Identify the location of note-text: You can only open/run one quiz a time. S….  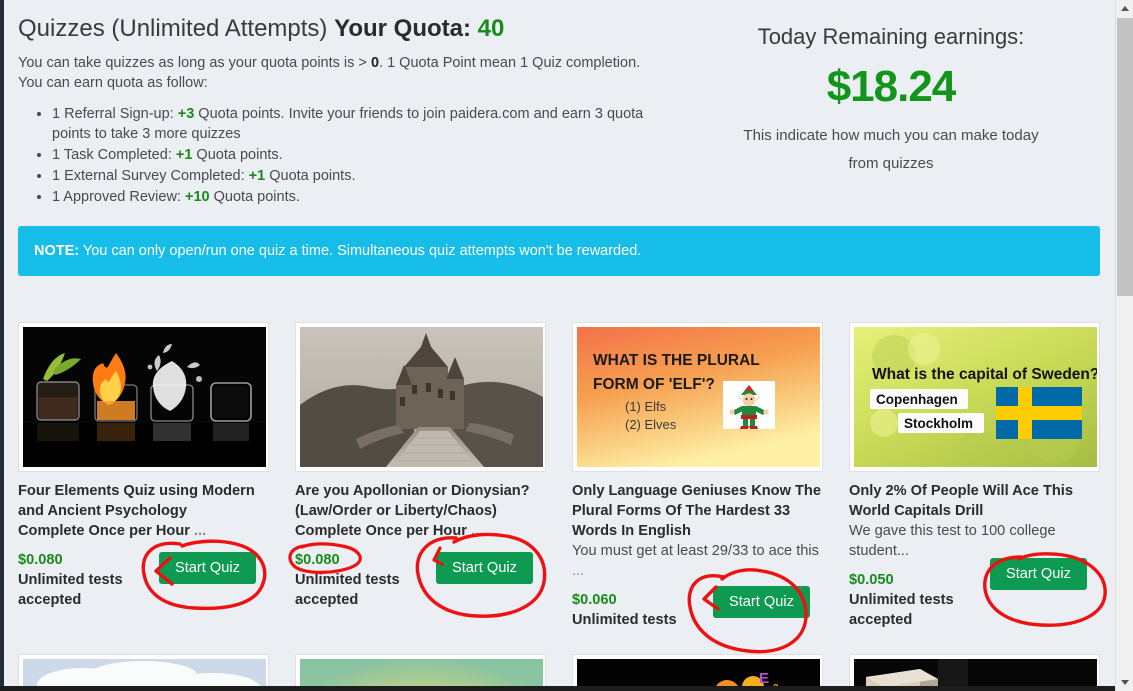
(360, 251).